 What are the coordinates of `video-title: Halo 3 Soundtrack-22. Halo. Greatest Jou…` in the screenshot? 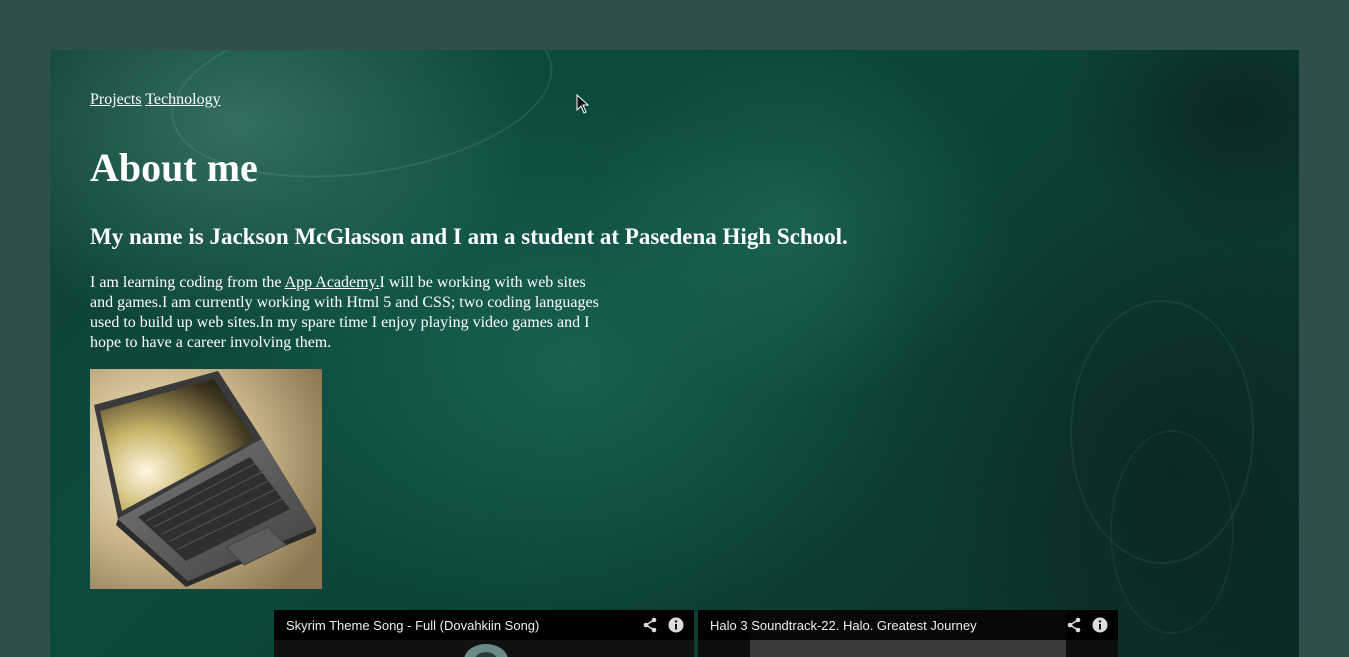 It's located at (843, 625).